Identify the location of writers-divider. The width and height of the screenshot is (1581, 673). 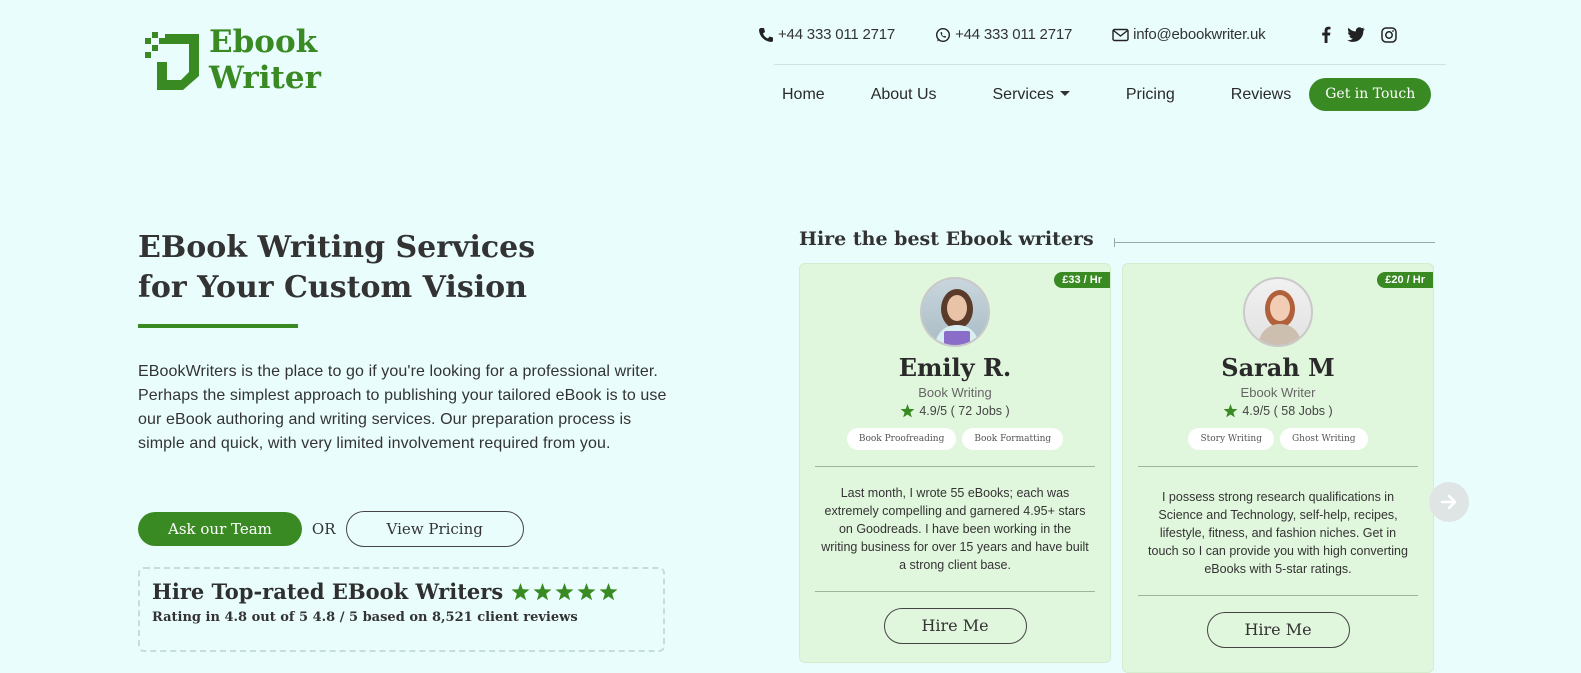
(1274, 242).